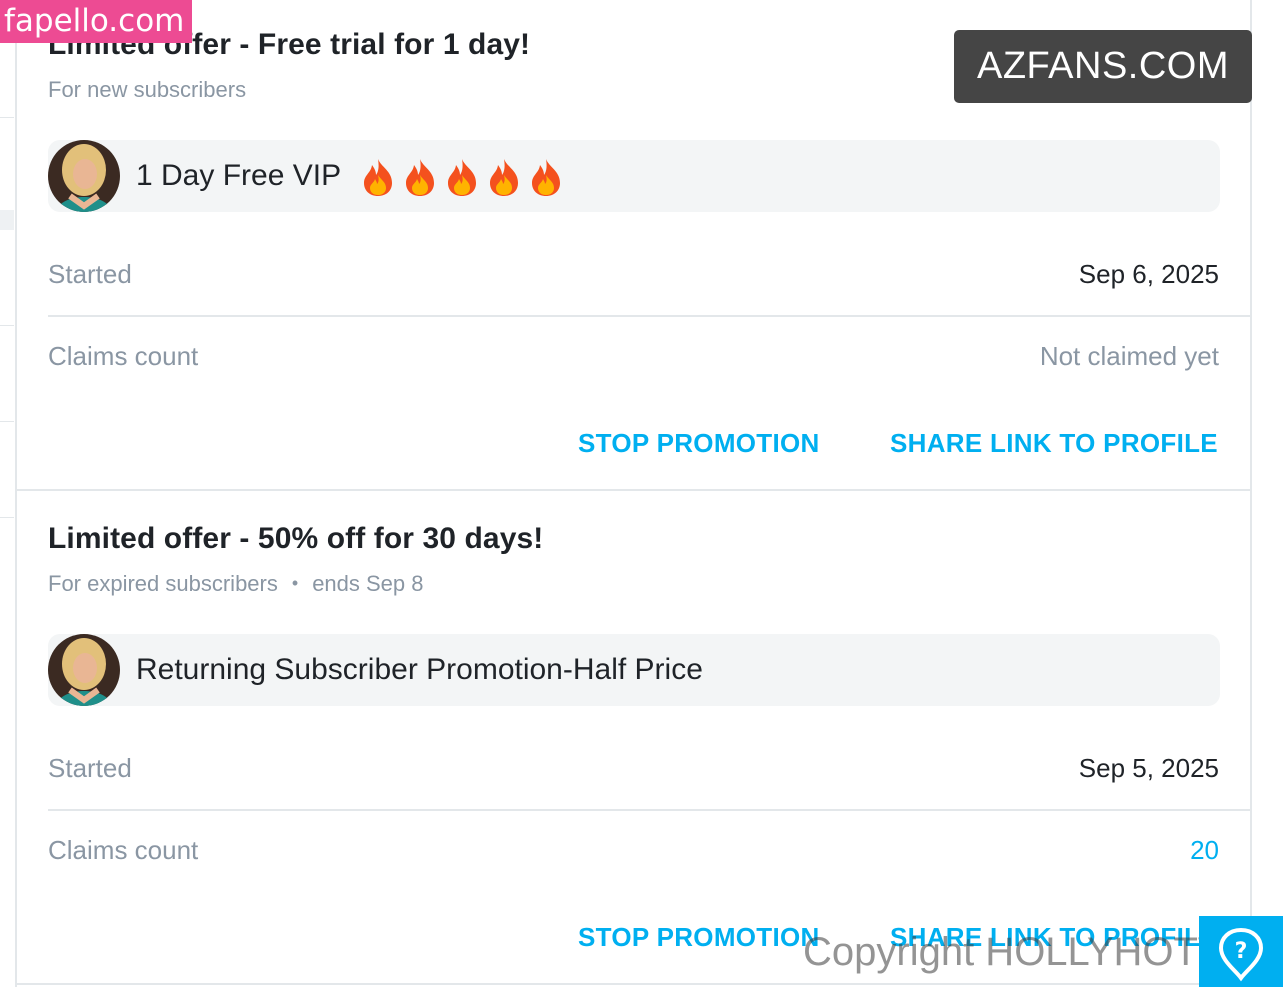  I want to click on claims-count-value: Not claimed yet, so click(1129, 356).